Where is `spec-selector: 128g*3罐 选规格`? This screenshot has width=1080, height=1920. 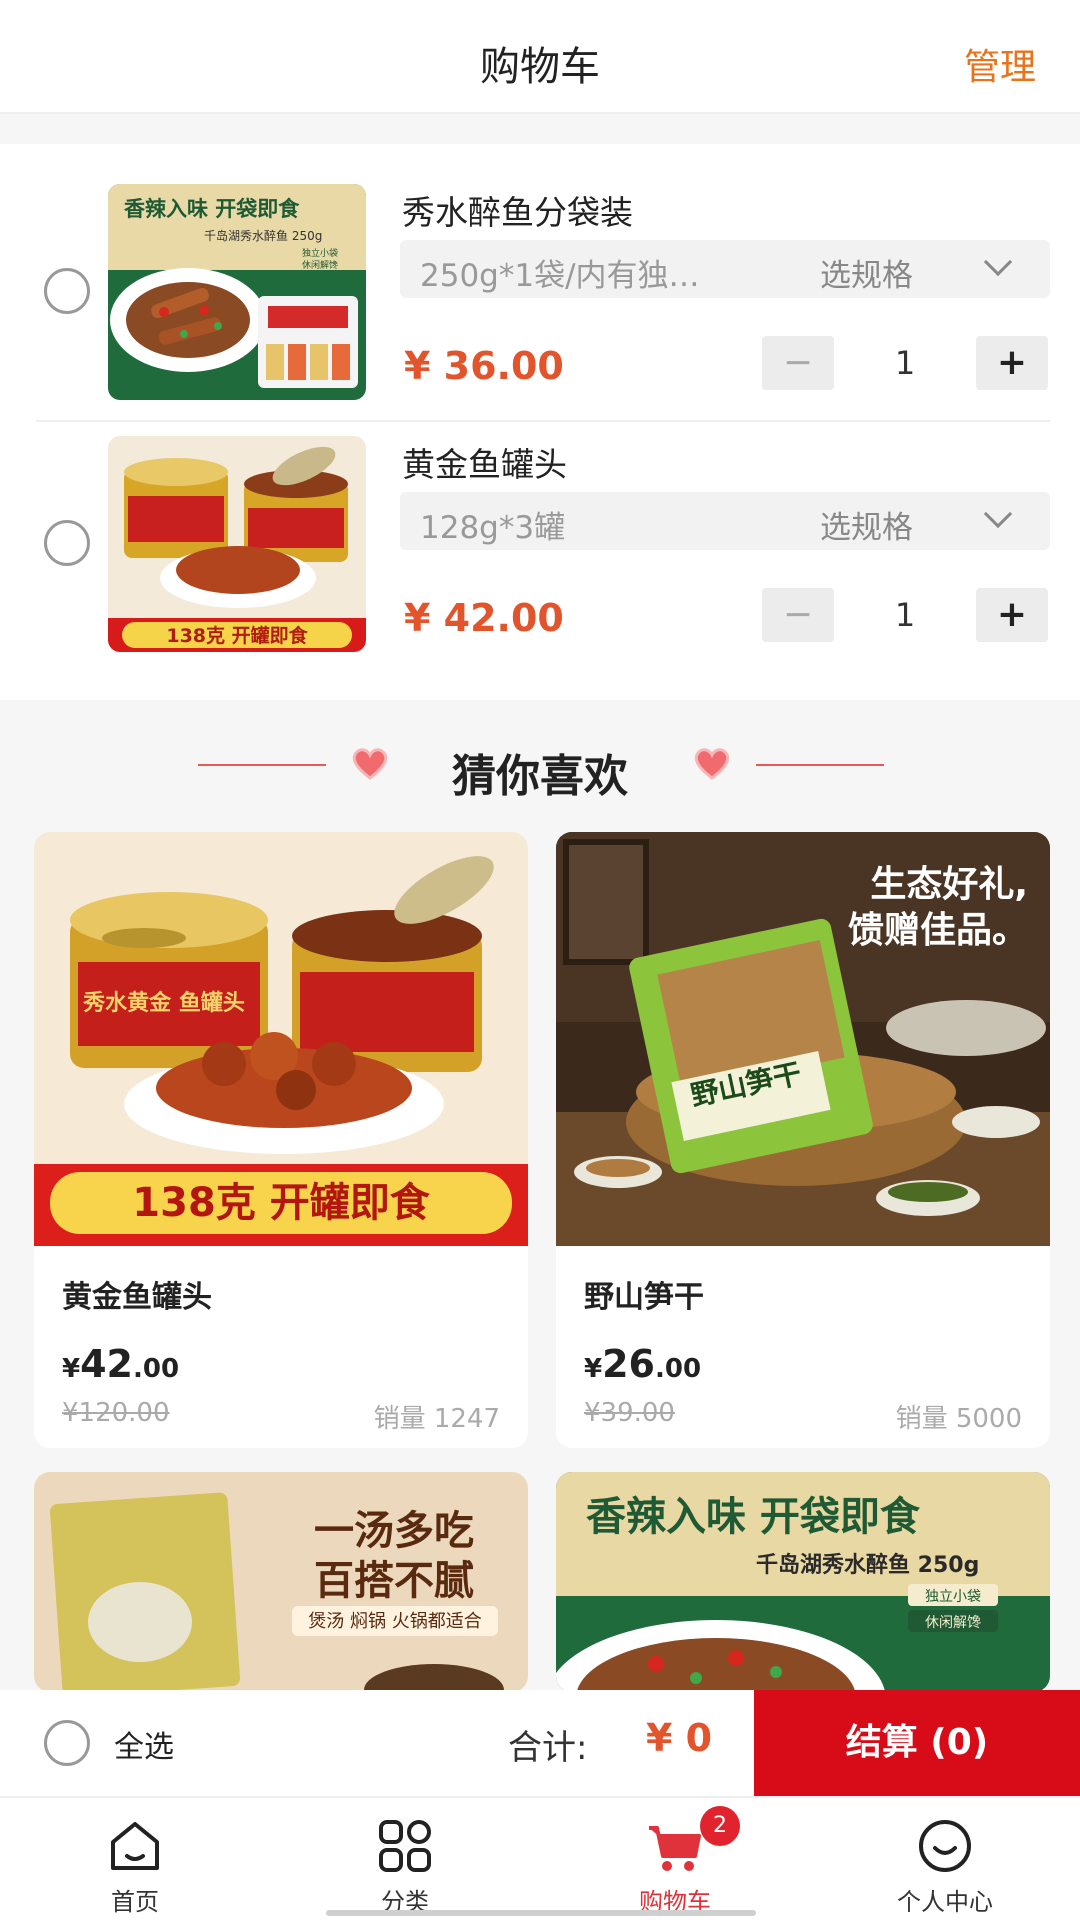 spec-selector: 128g*3罐 选规格 is located at coordinates (725, 521).